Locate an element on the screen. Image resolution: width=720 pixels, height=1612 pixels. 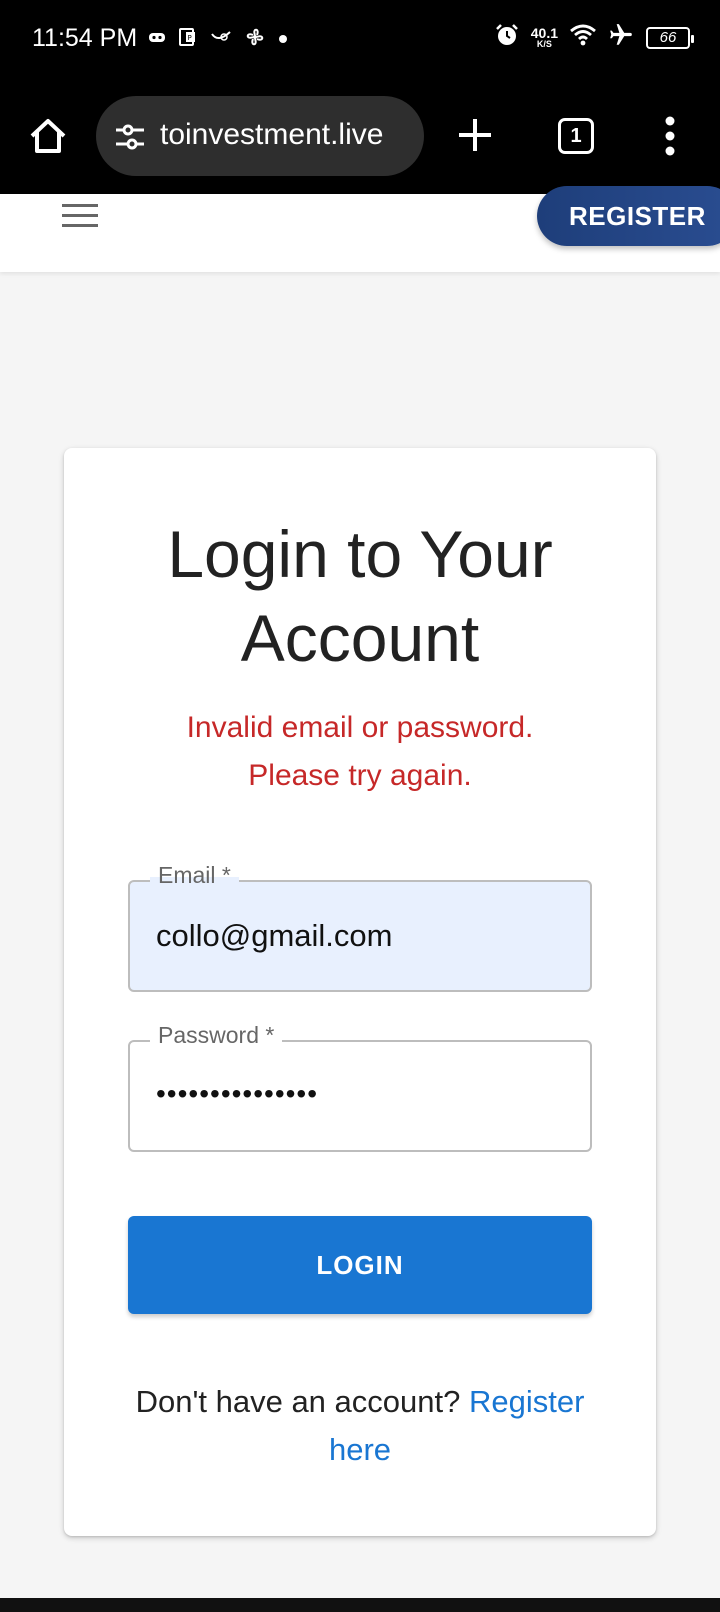
status-right-icons: 40.1 K/S 66 is located at coordinates (594, 37).